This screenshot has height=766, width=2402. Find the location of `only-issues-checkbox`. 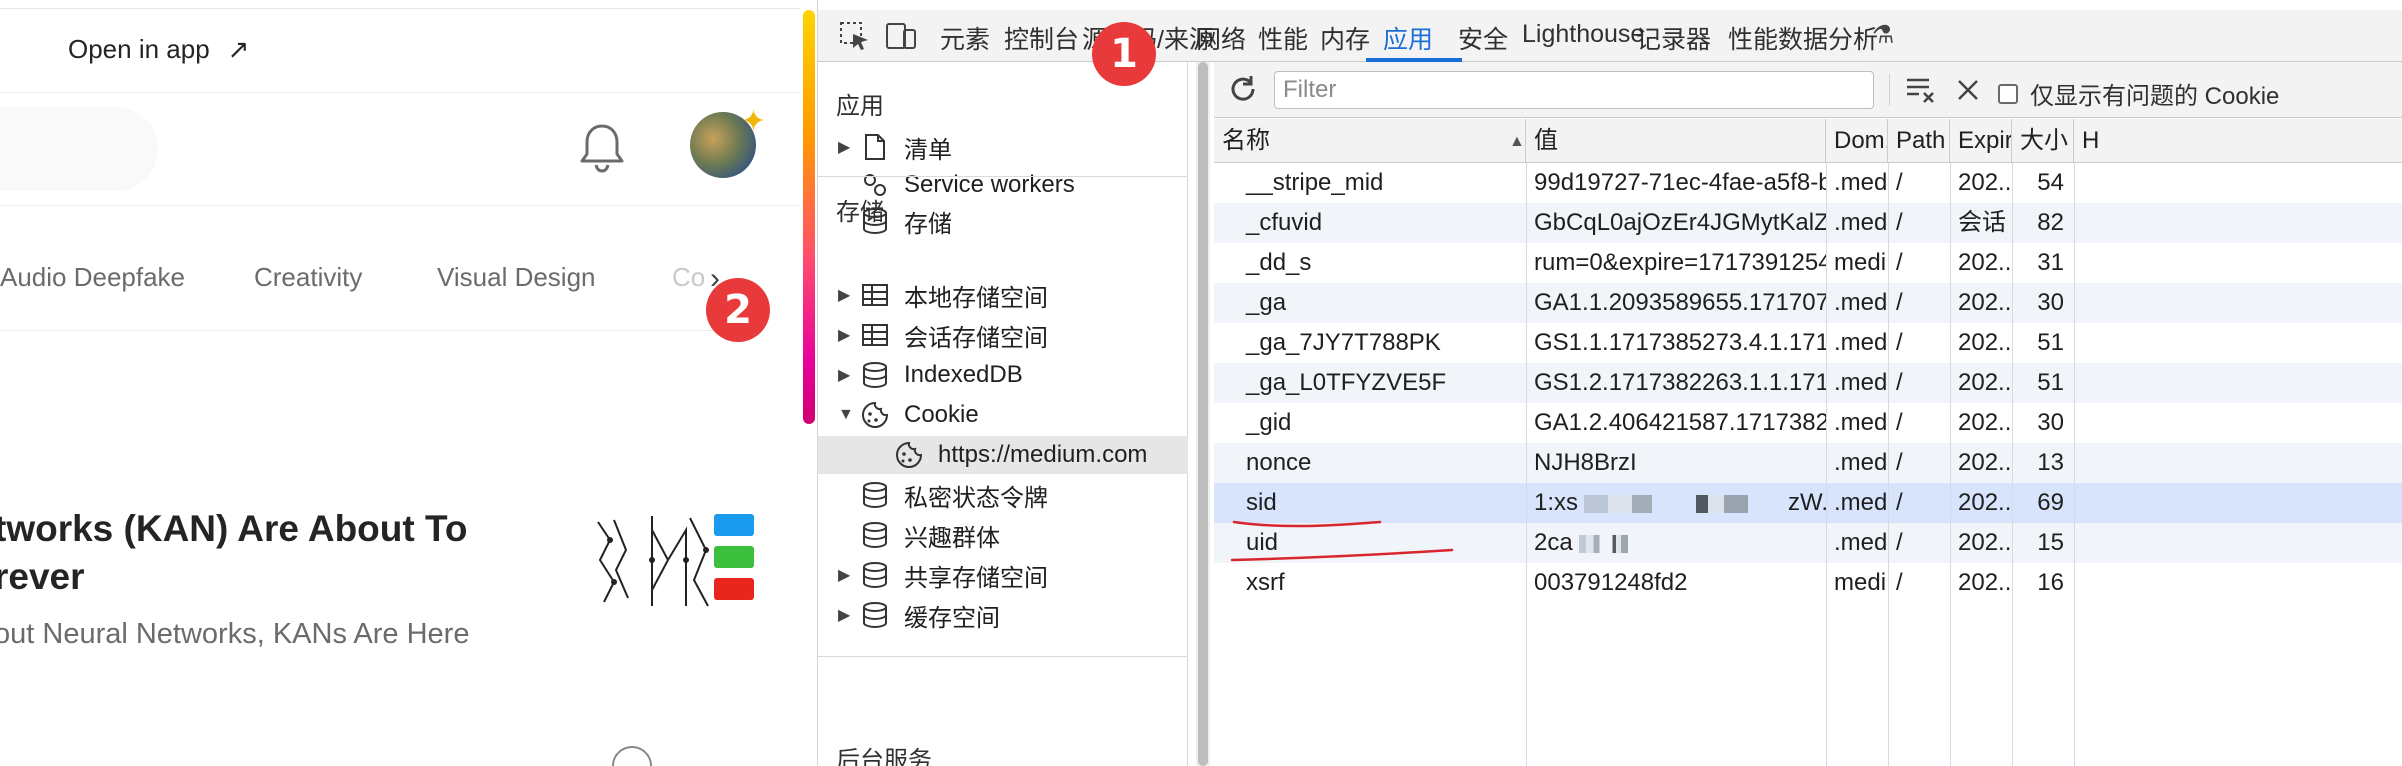

only-issues-checkbox is located at coordinates (2008, 93).